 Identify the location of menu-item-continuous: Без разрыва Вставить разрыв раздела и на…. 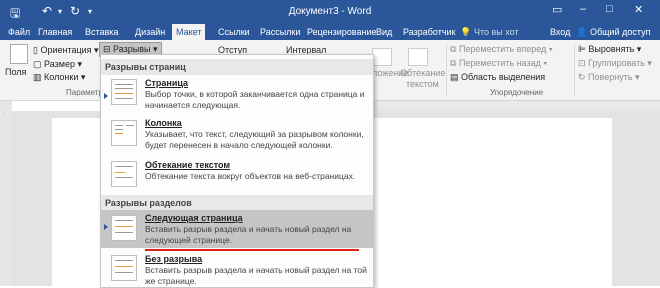
(237, 269).